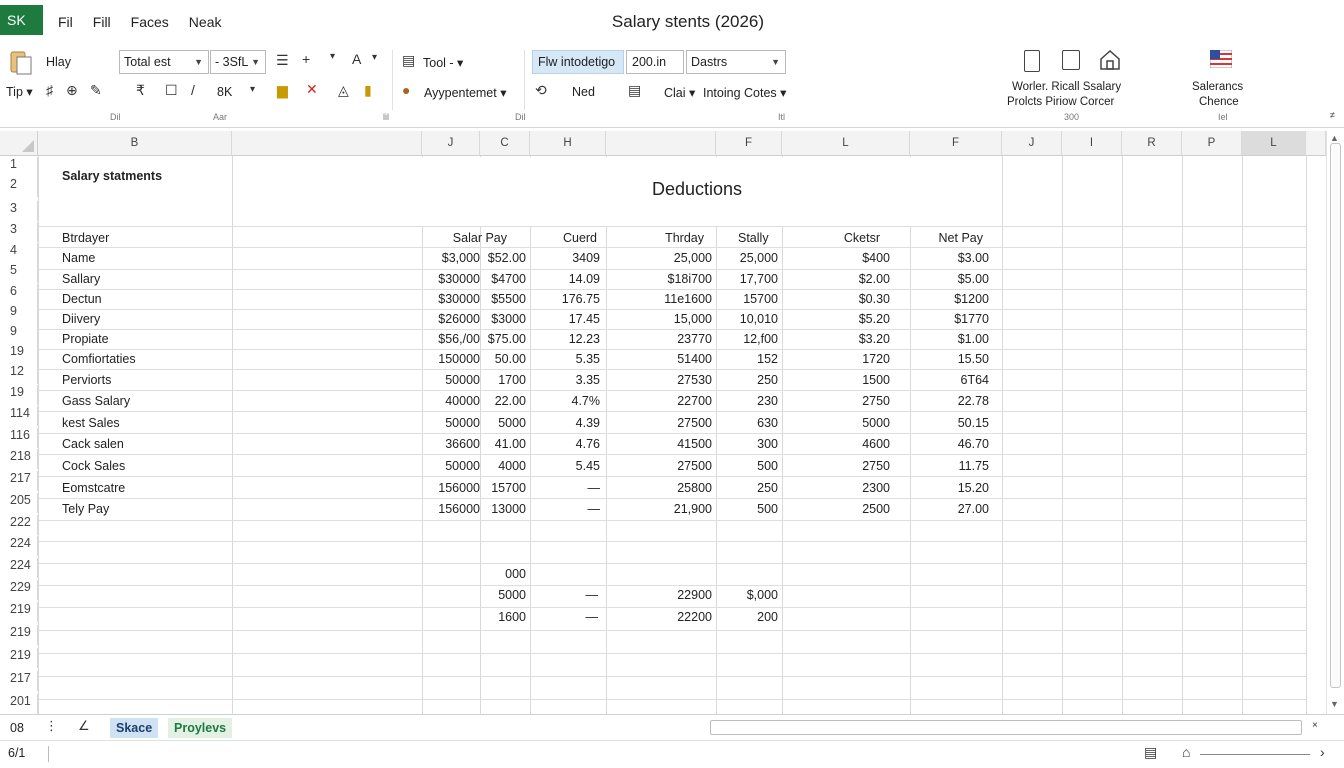 The height and width of the screenshot is (768, 1344). Describe the element at coordinates (19, 395) in the screenshot. I see `row-header: 19` at that location.